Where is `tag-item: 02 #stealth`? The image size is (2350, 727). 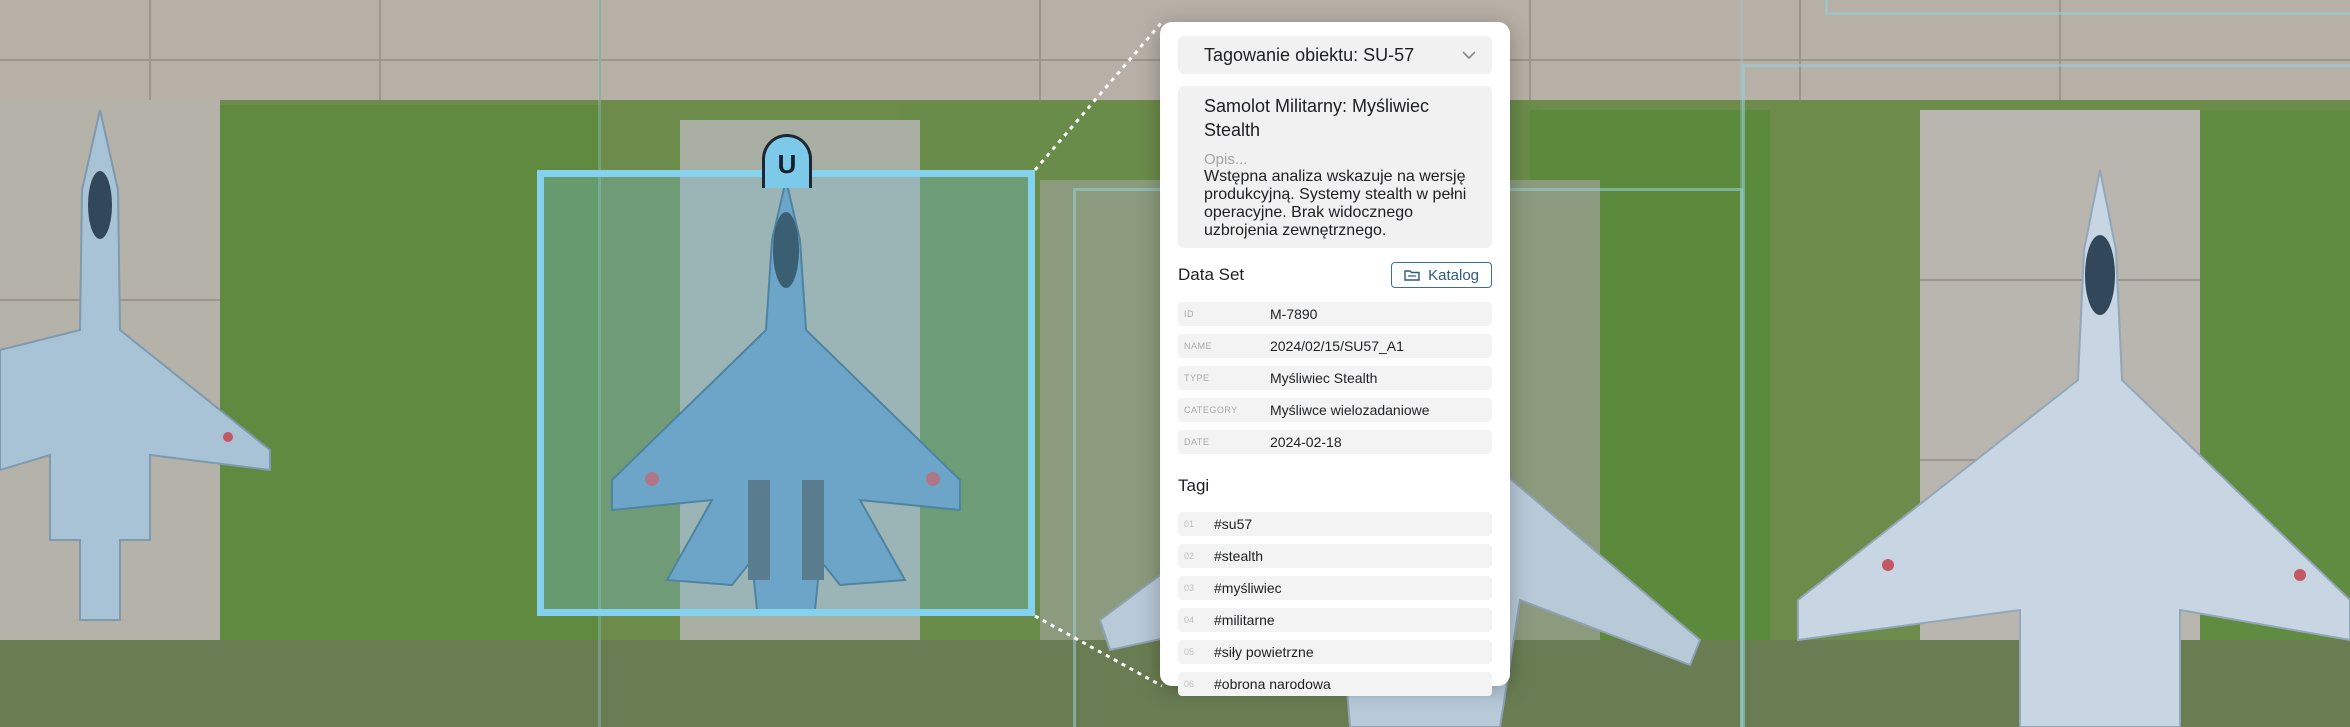 tag-item: 02 #stealth is located at coordinates (1335, 556).